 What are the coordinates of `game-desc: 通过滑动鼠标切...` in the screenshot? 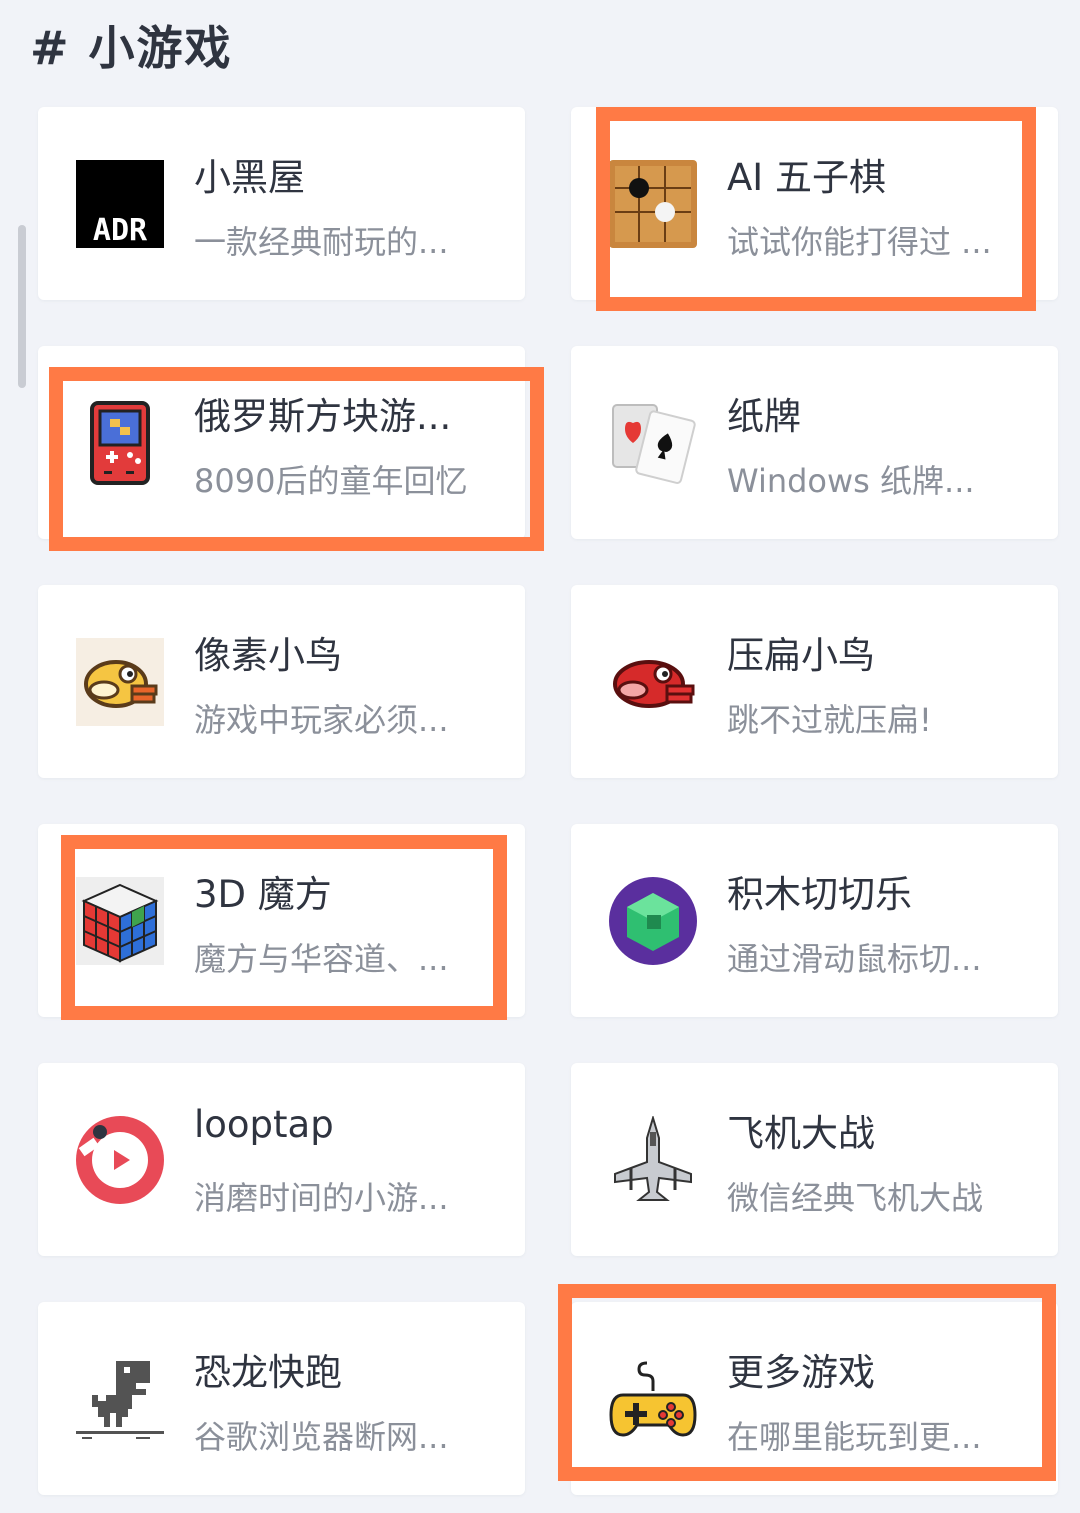 It's located at (854, 959).